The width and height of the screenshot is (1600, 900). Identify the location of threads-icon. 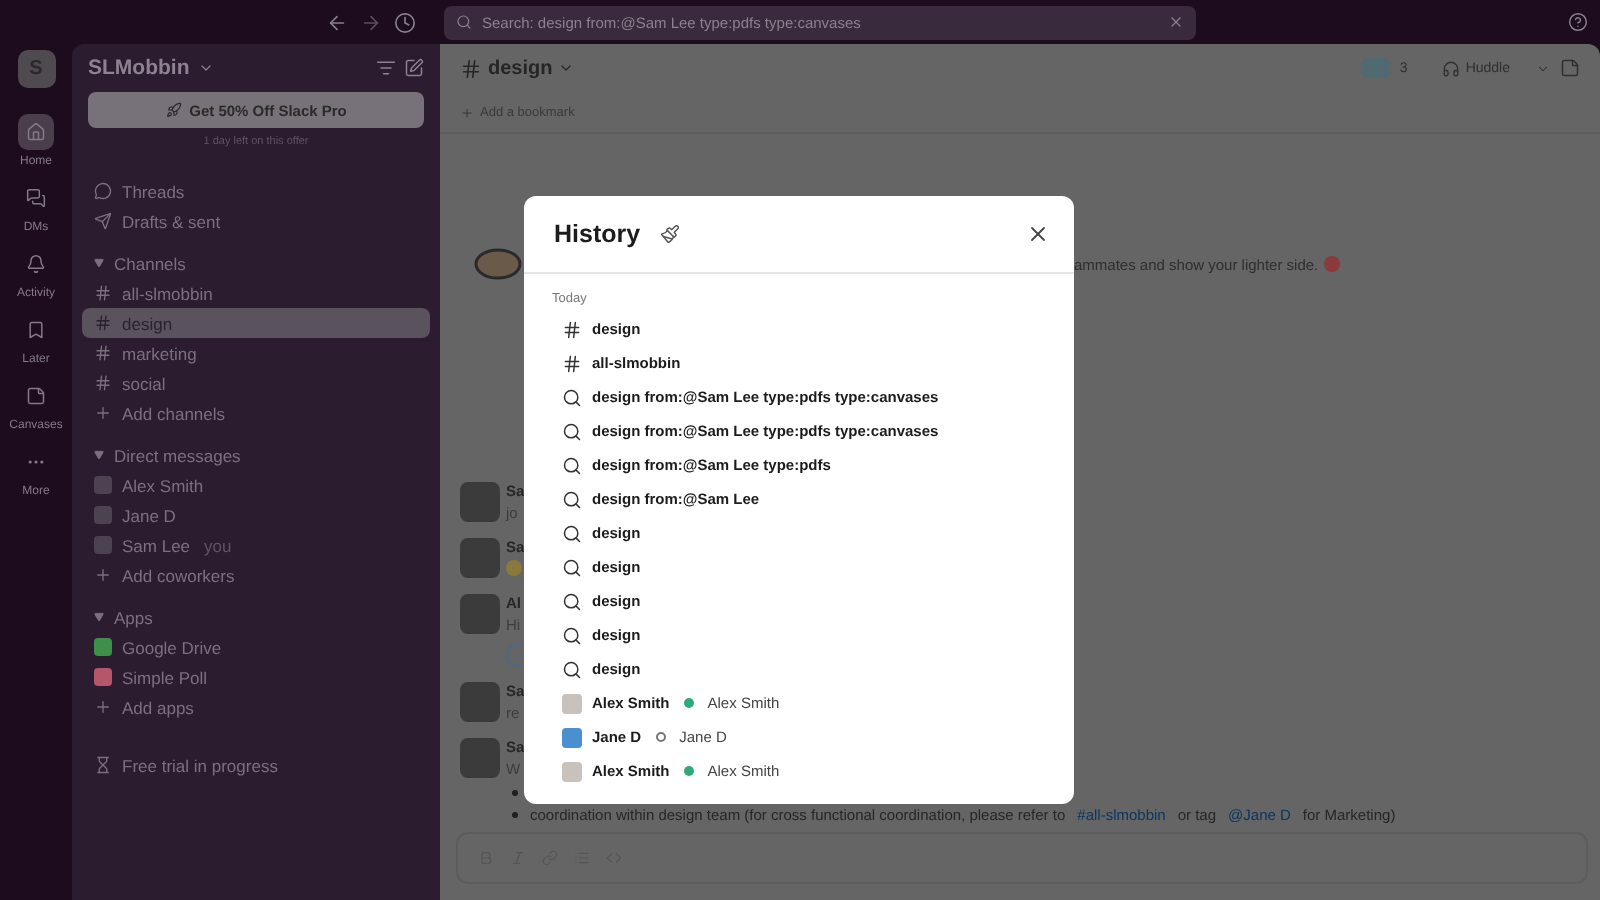
(103, 191).